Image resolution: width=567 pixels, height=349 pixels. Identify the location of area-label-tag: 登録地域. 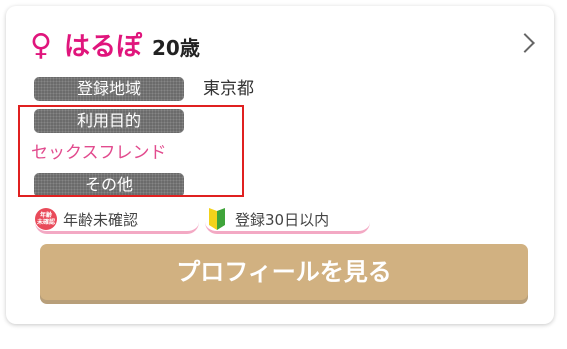
(109, 89).